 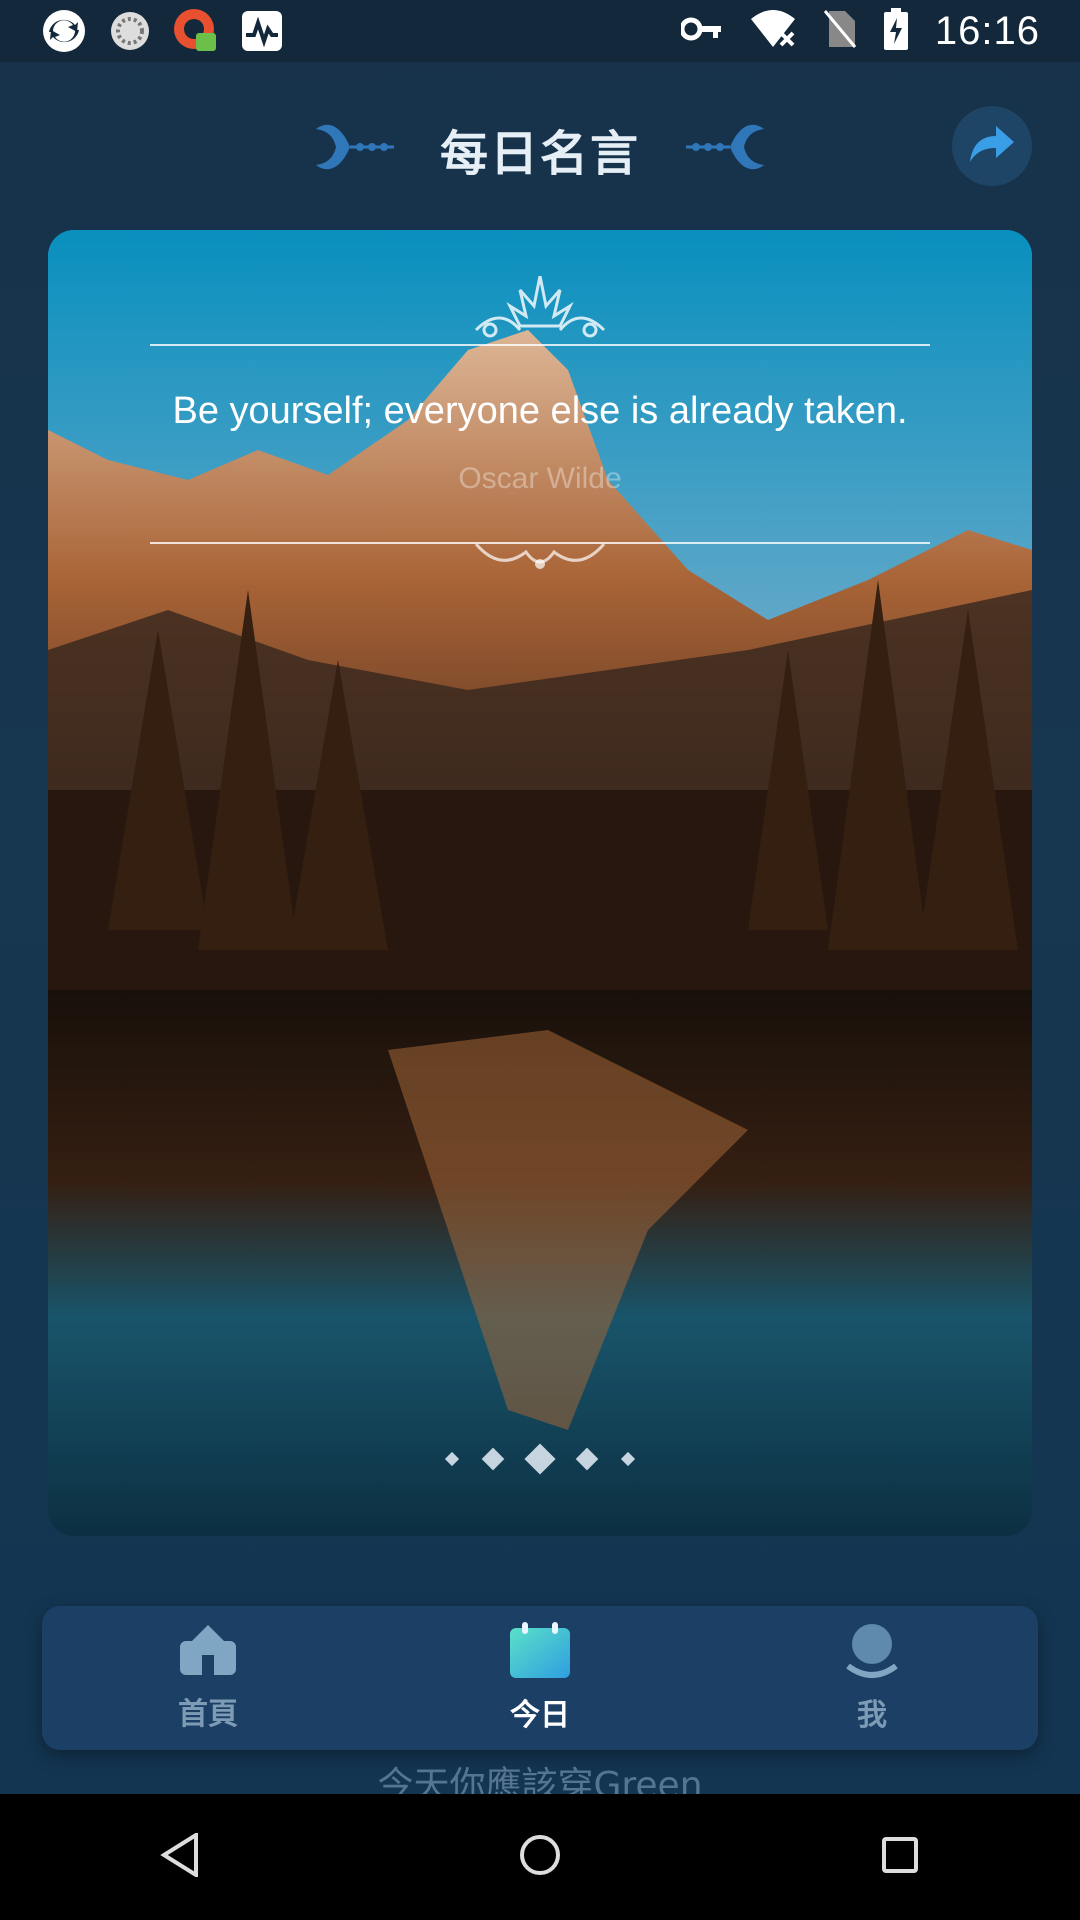 What do you see at coordinates (539, 154) in the screenshot?
I see `page-title: 每日名言` at bounding box center [539, 154].